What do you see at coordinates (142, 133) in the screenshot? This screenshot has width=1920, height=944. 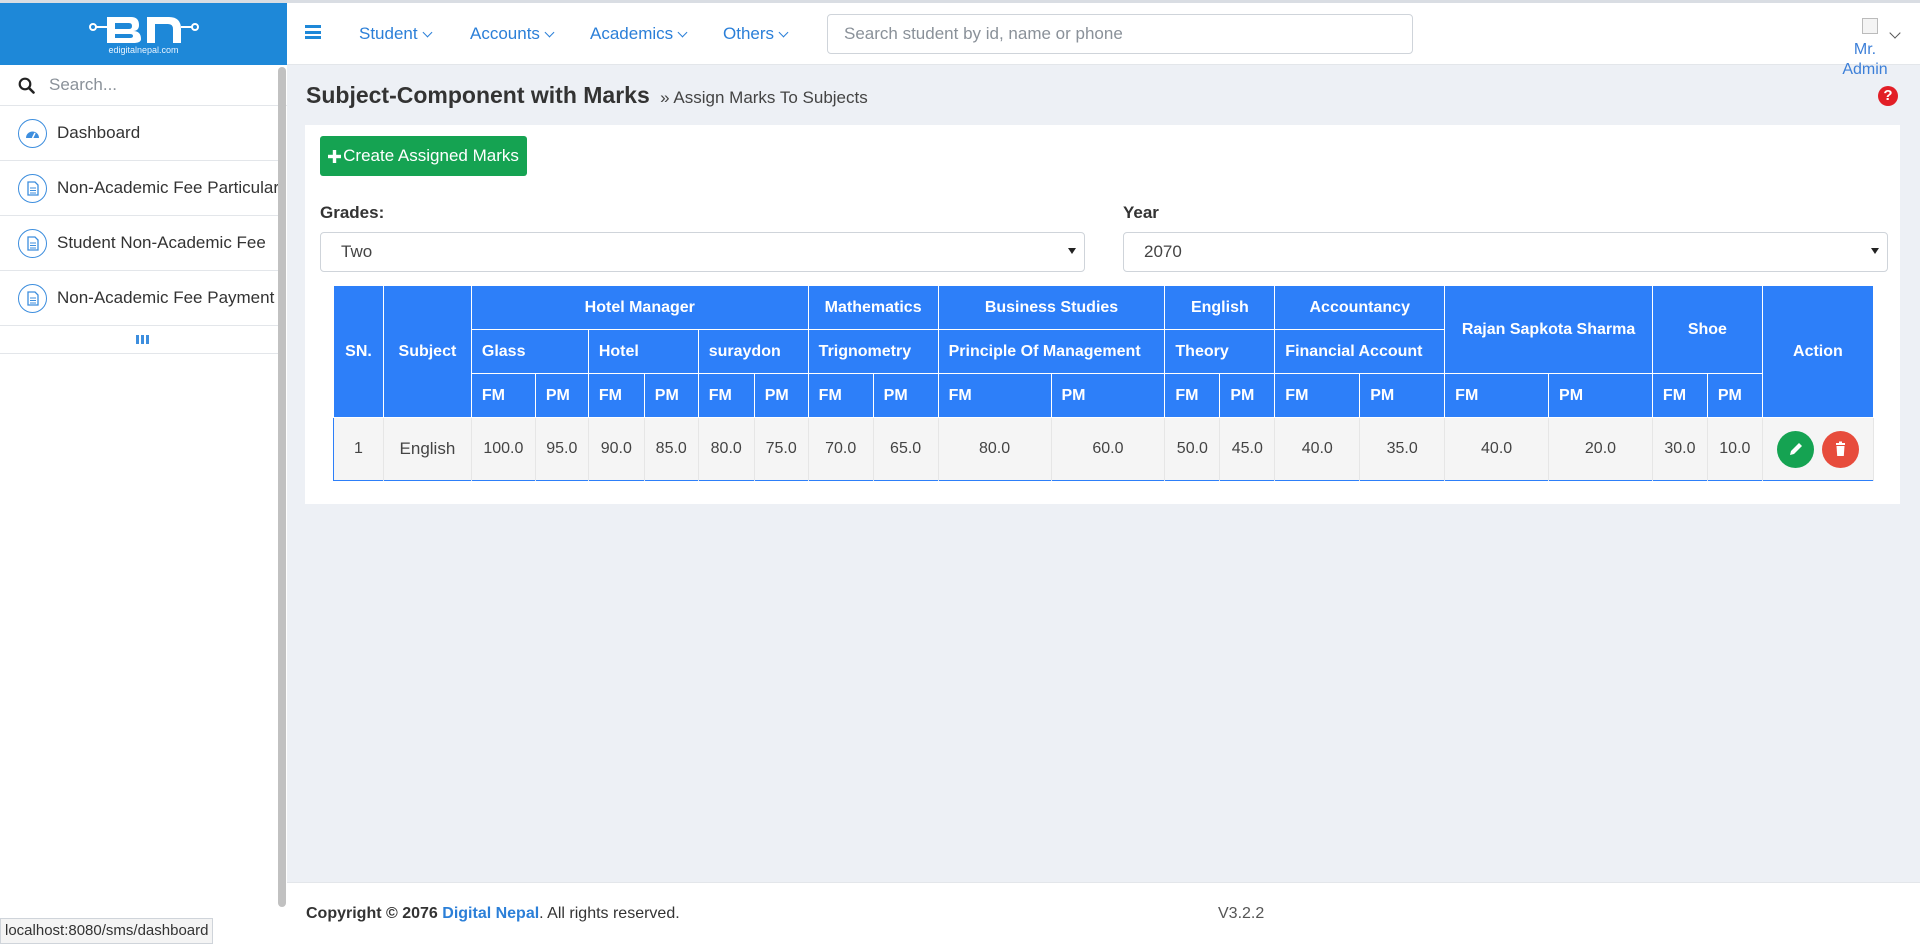 I see `sidebar-item-dashboard: Dashboard` at bounding box center [142, 133].